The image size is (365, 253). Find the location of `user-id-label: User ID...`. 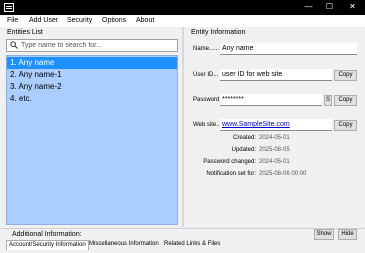

user-id-label: User ID... is located at coordinates (206, 75).